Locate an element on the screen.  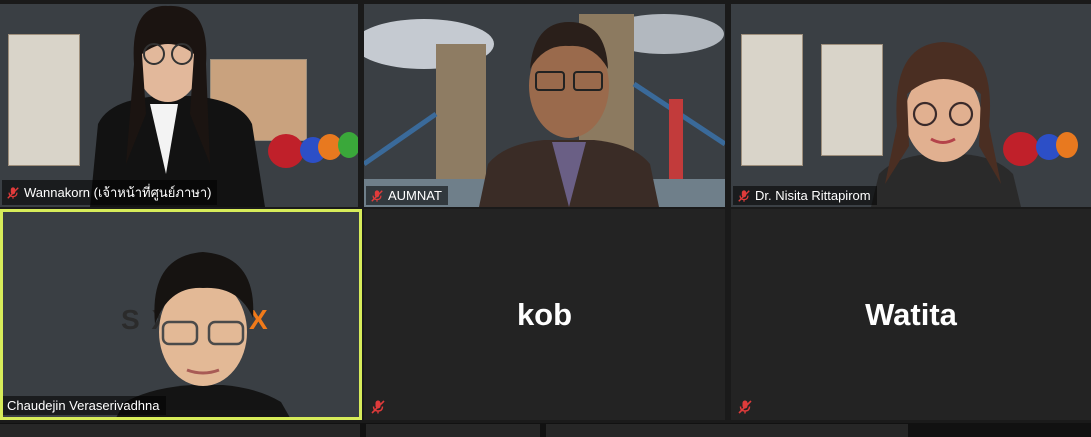
participant-name: AUMNAT is located at coordinates (415, 195).